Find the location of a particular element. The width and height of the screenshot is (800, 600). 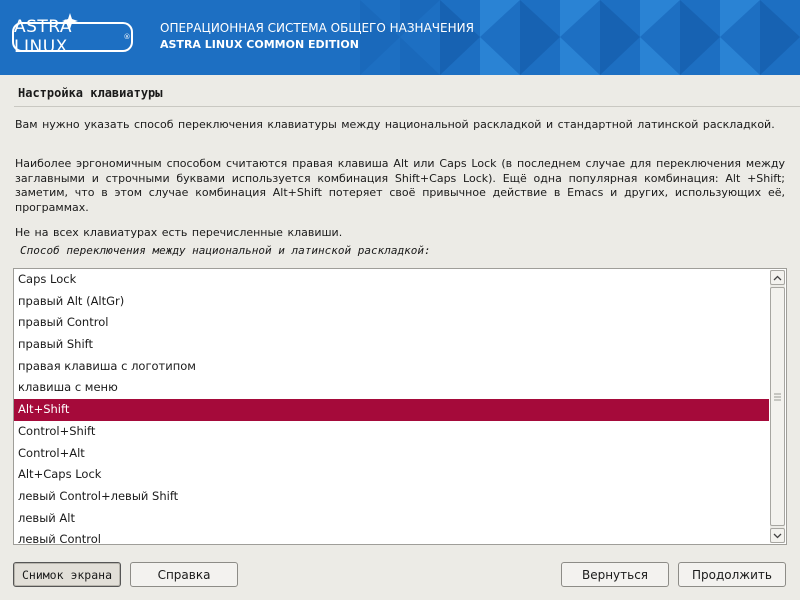

list-item: левый Control+левый Shift is located at coordinates (391, 497).